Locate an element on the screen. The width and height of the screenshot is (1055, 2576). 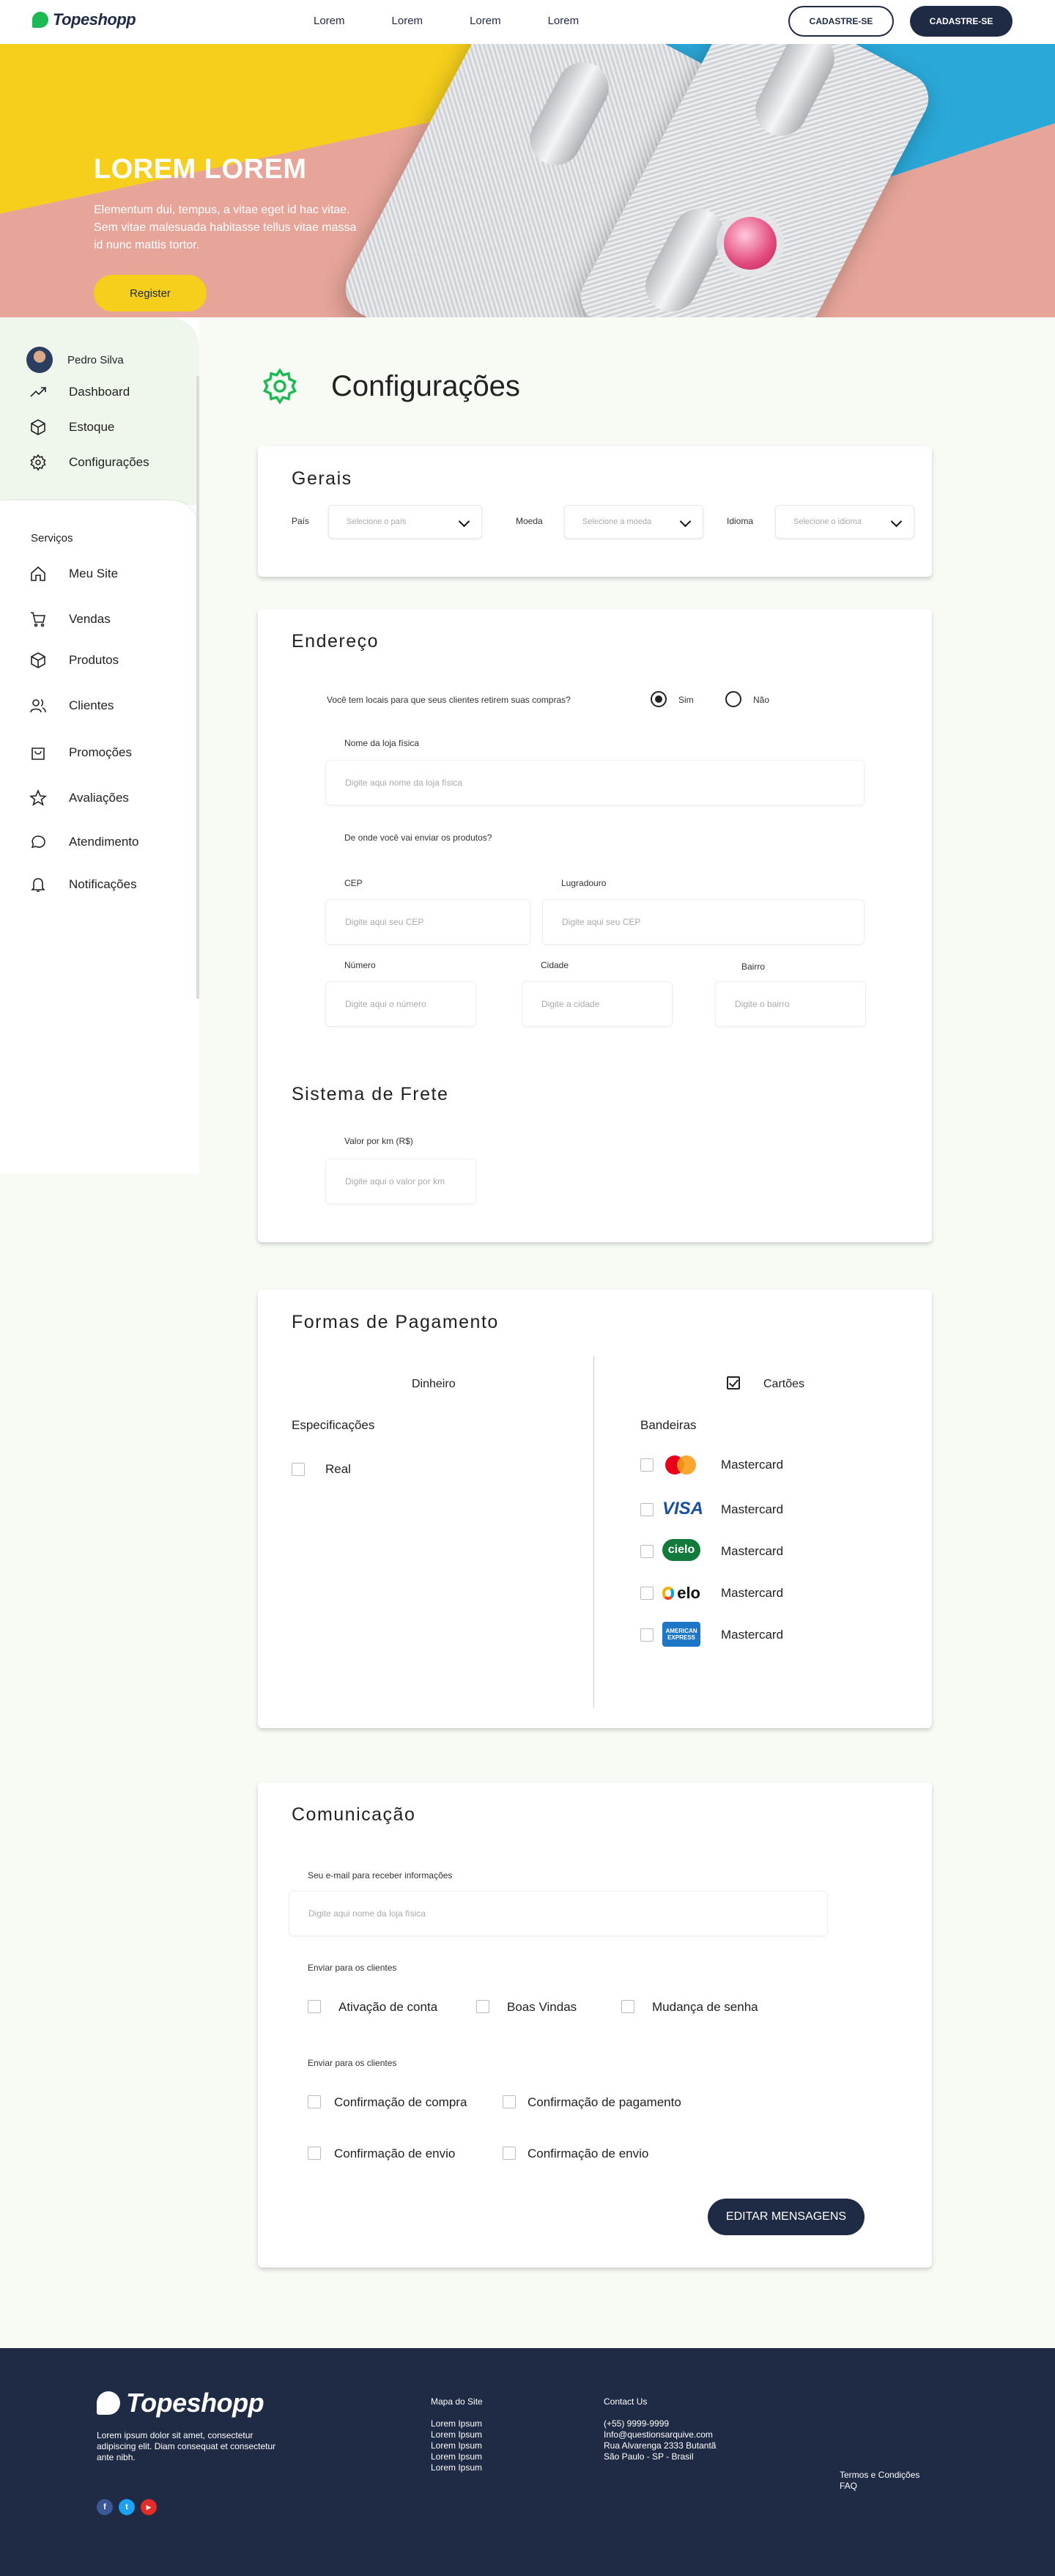
country-label: País is located at coordinates (301, 521).